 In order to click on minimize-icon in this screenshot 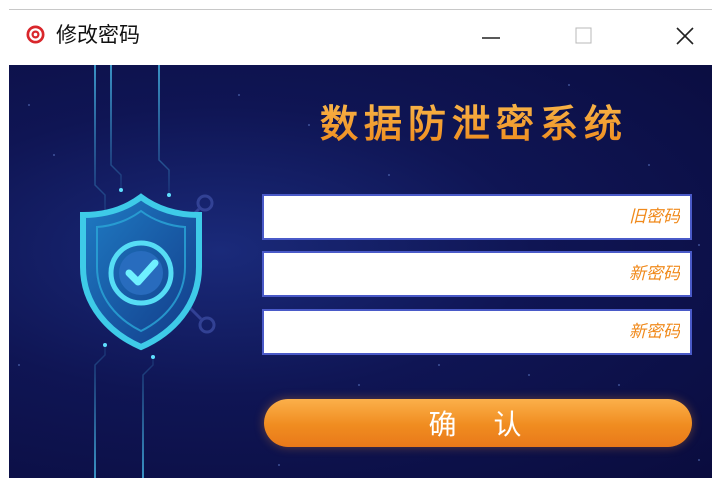, I will do `click(491, 38)`.